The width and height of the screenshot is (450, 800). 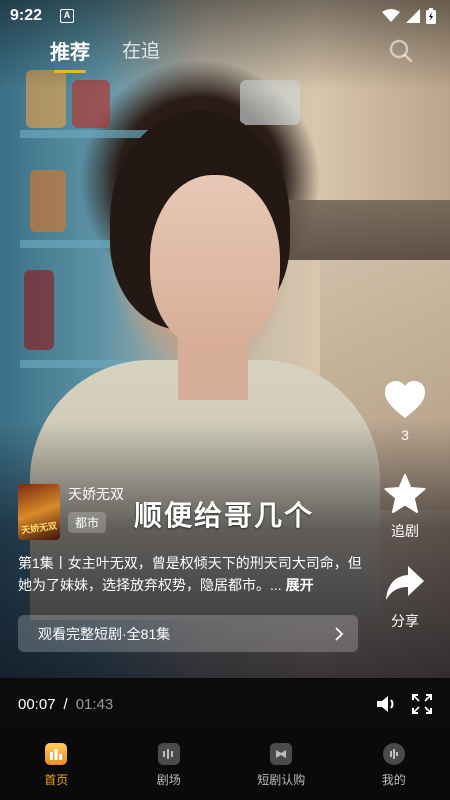 What do you see at coordinates (339, 633) in the screenshot?
I see `chevron-right-icon` at bounding box center [339, 633].